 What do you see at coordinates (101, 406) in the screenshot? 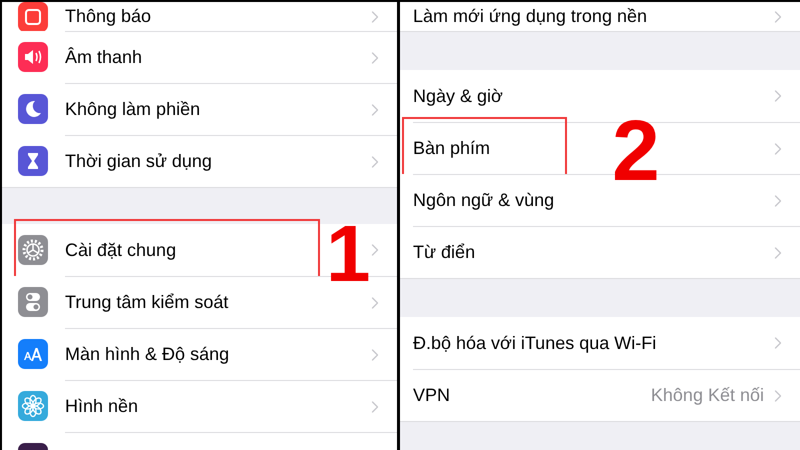
I see `setting-label: Hình nền` at bounding box center [101, 406].